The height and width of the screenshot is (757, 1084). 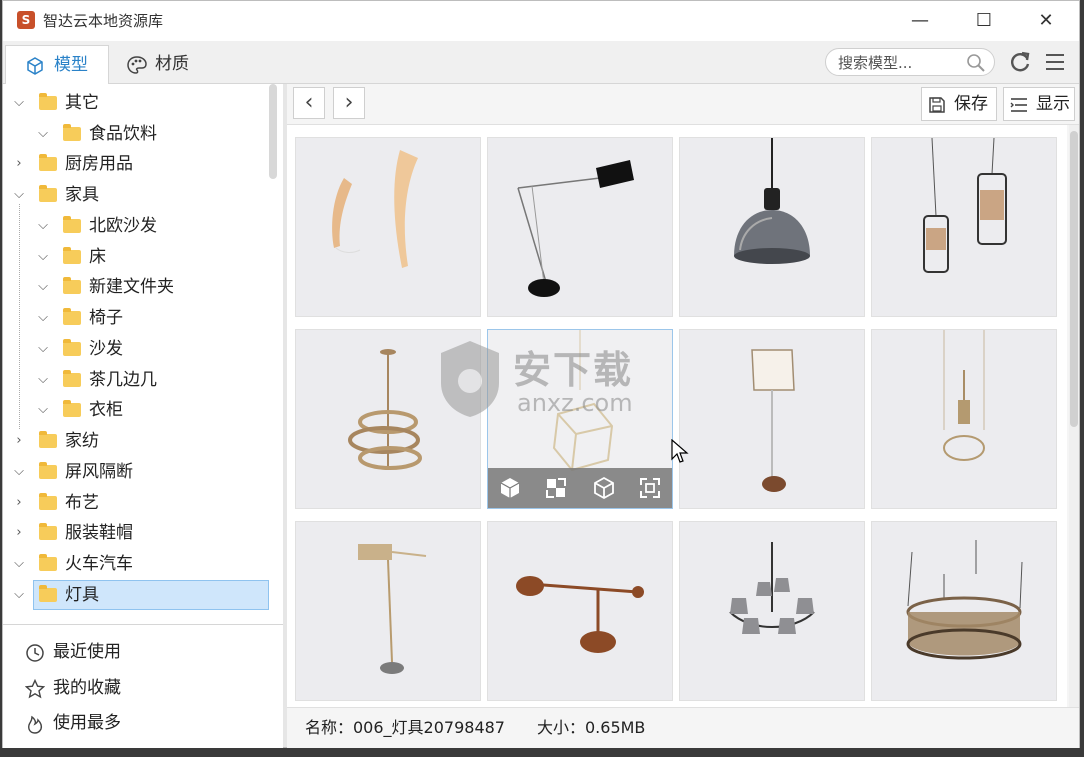 I want to click on minimize-button: —, so click(x=920, y=21).